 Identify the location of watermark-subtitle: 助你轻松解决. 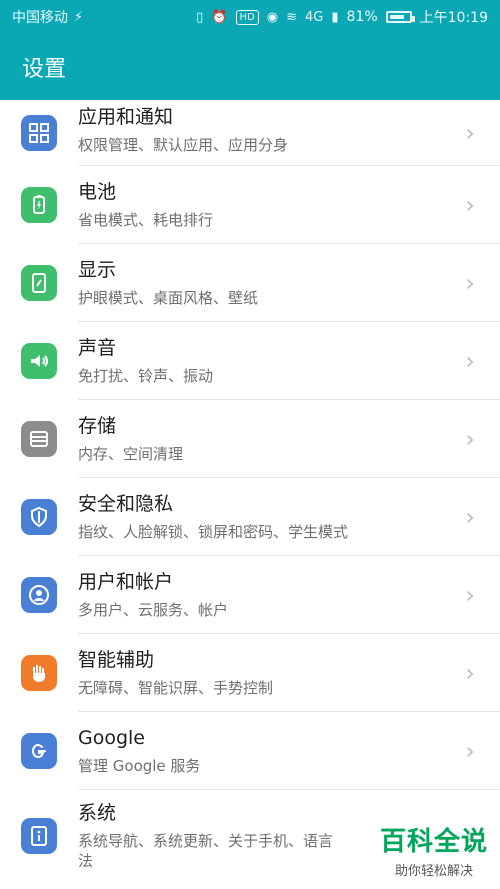
(433, 871).